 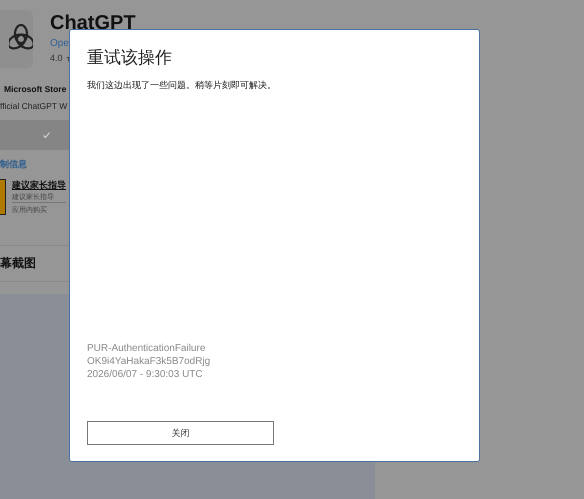 I want to click on error-timestamp: 2026/06/07 - 9:30:03 UTC, so click(x=145, y=374).